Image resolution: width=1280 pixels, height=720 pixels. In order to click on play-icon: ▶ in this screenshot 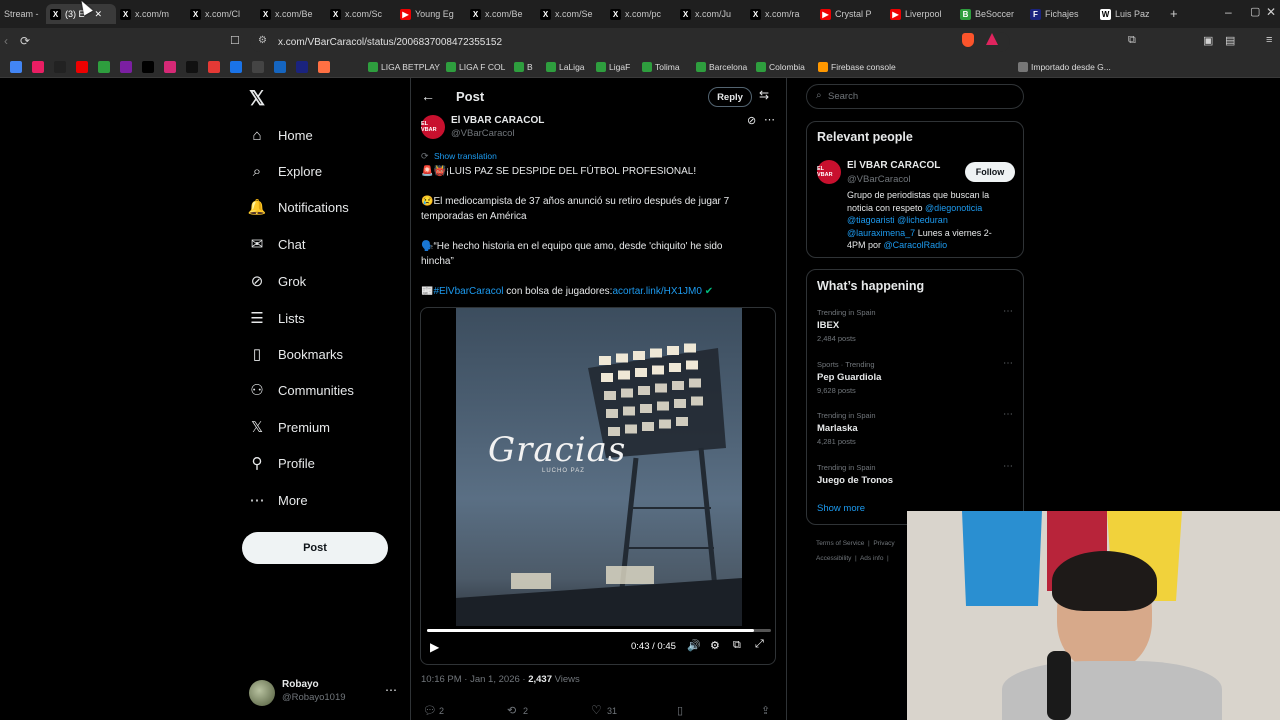, I will do `click(434, 647)`.